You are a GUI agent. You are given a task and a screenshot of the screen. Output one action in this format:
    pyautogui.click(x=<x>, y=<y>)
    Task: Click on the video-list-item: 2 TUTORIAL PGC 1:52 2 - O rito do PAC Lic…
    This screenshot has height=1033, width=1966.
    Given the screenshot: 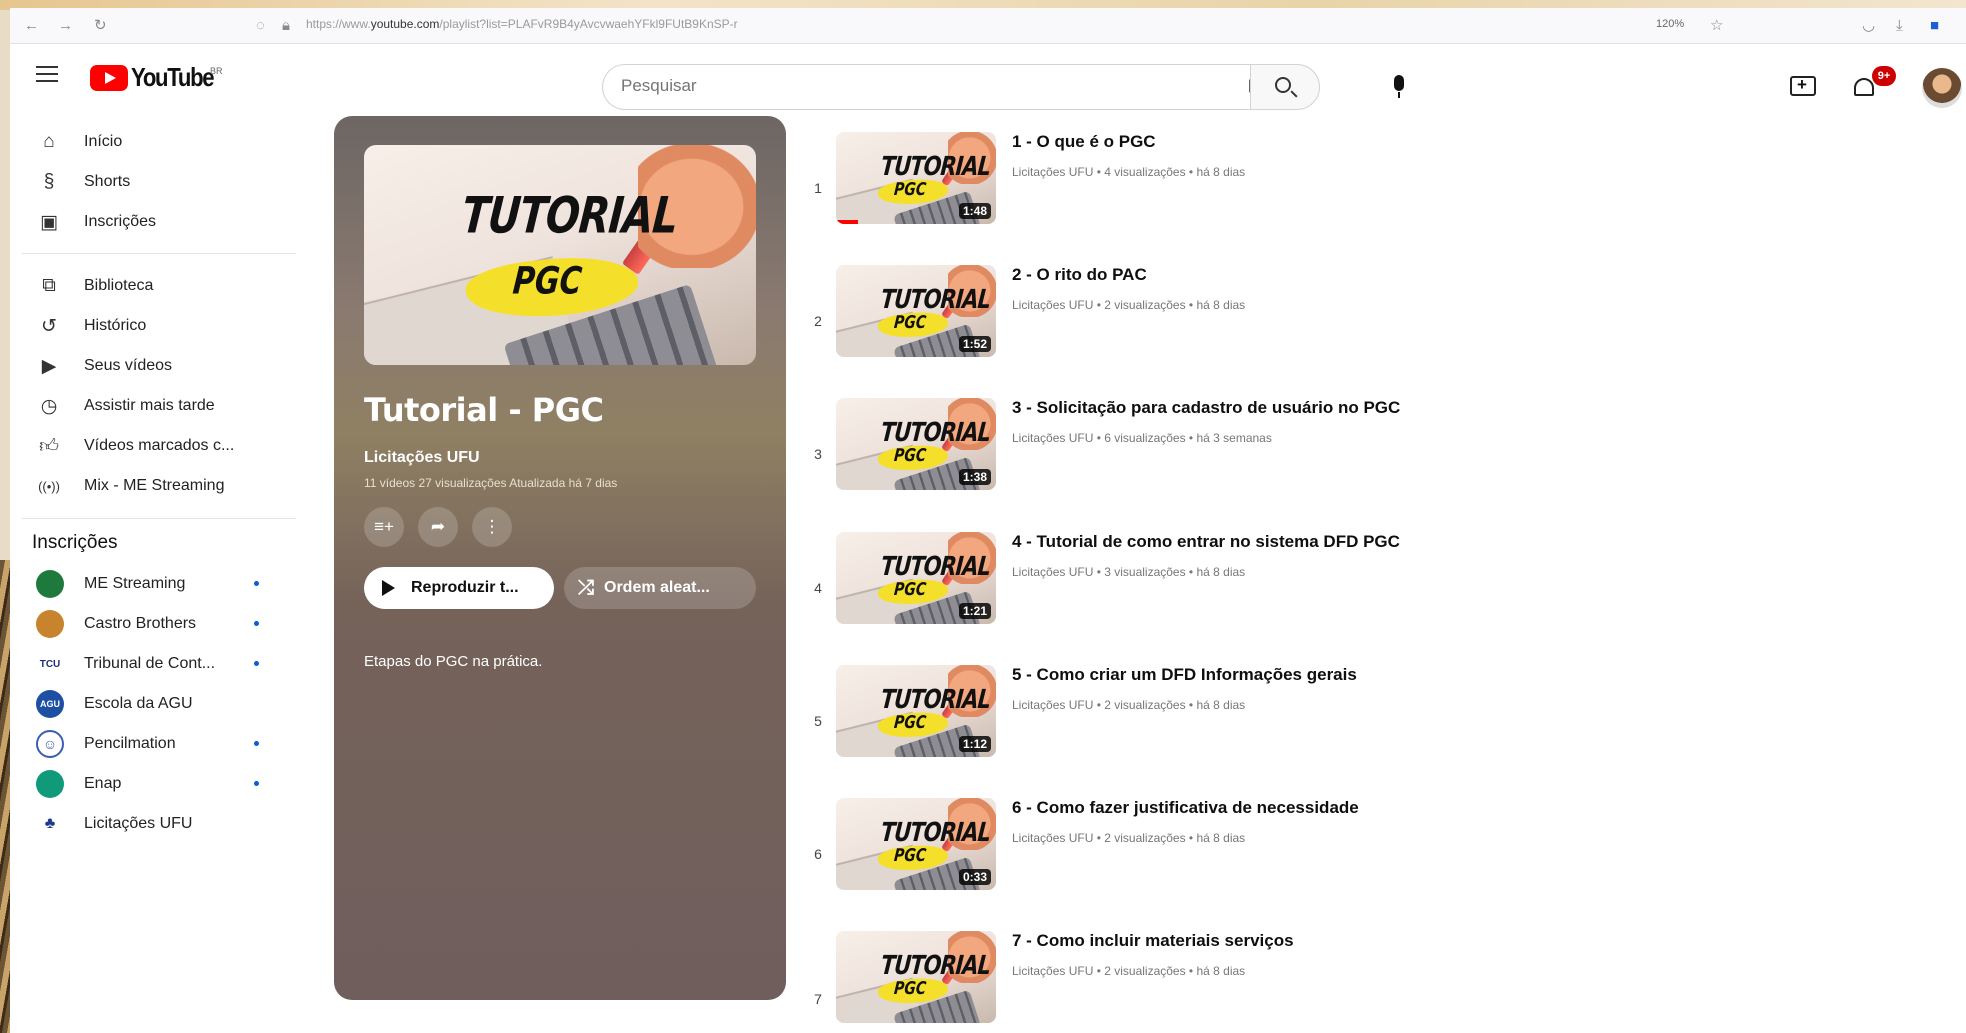 What is the action you would take?
    pyautogui.click(x=1156, y=323)
    